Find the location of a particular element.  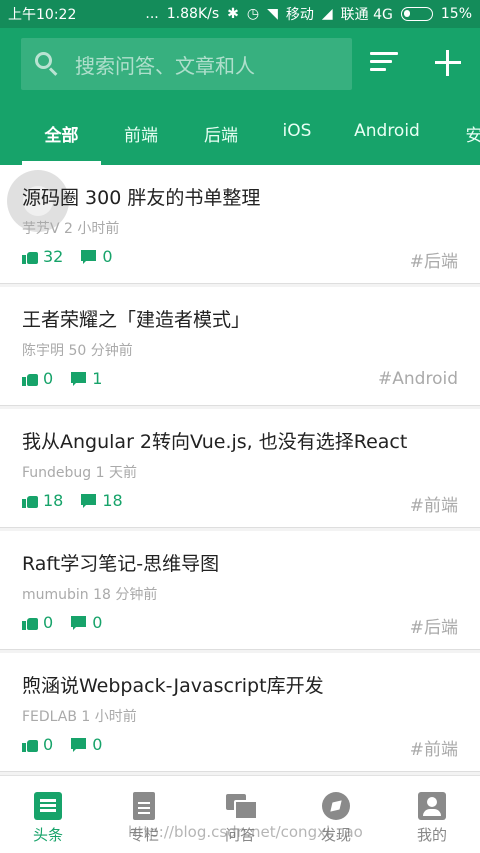

doc-icon is located at coordinates (144, 806).